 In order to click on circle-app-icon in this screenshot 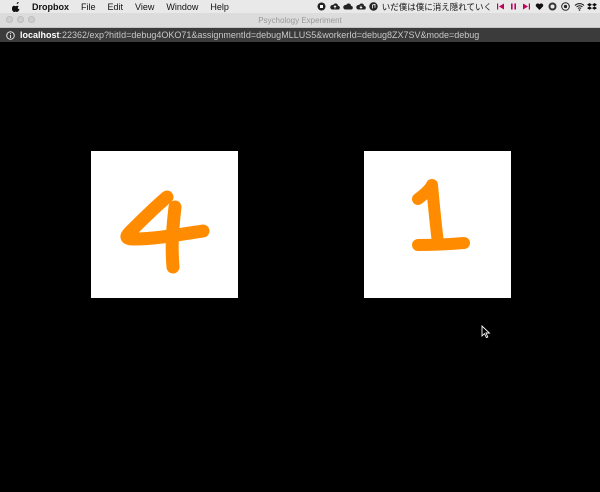, I will do `click(552, 6)`.